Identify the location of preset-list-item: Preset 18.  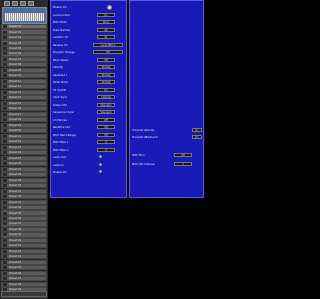
(24, 120).